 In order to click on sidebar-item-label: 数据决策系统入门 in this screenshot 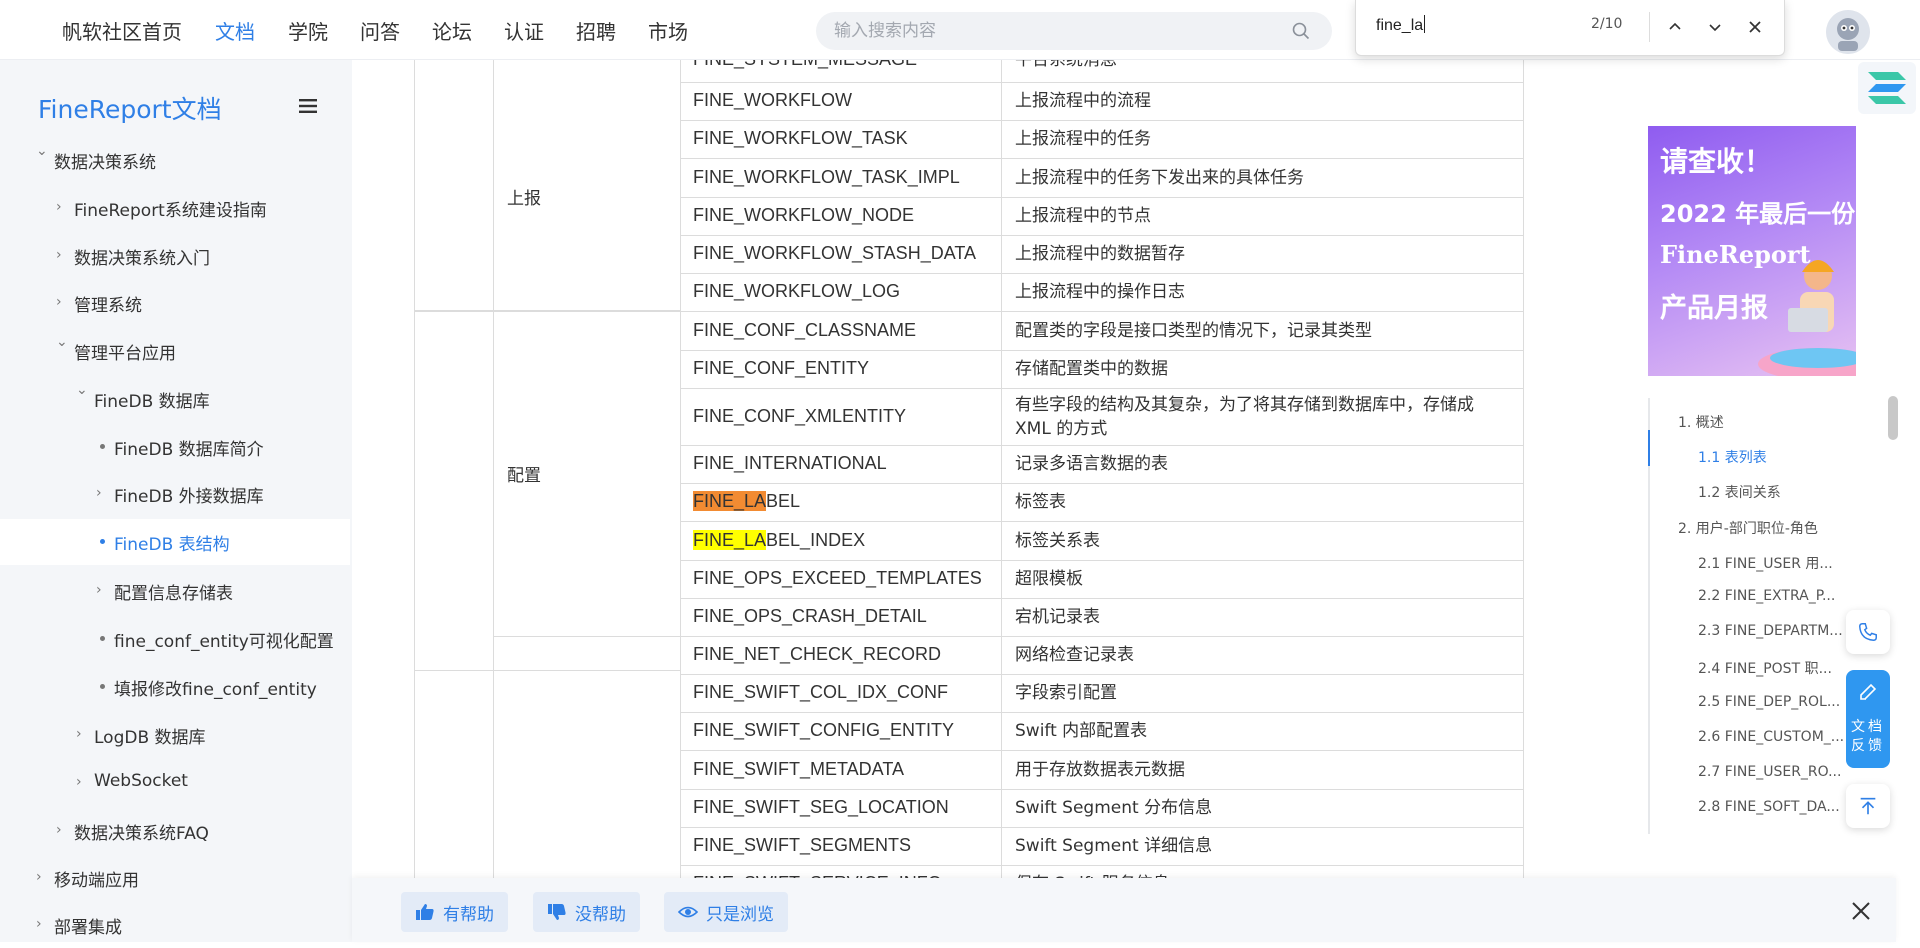, I will do `click(142, 259)`.